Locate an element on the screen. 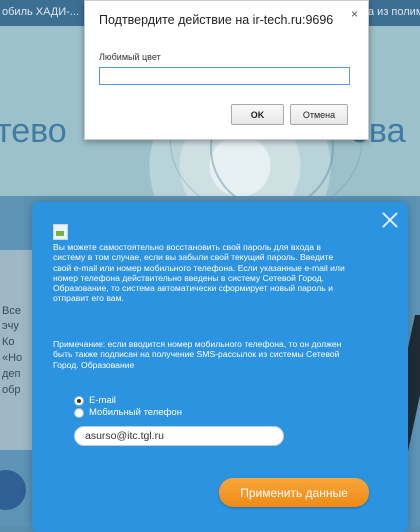  radio-email is located at coordinates (79, 400).